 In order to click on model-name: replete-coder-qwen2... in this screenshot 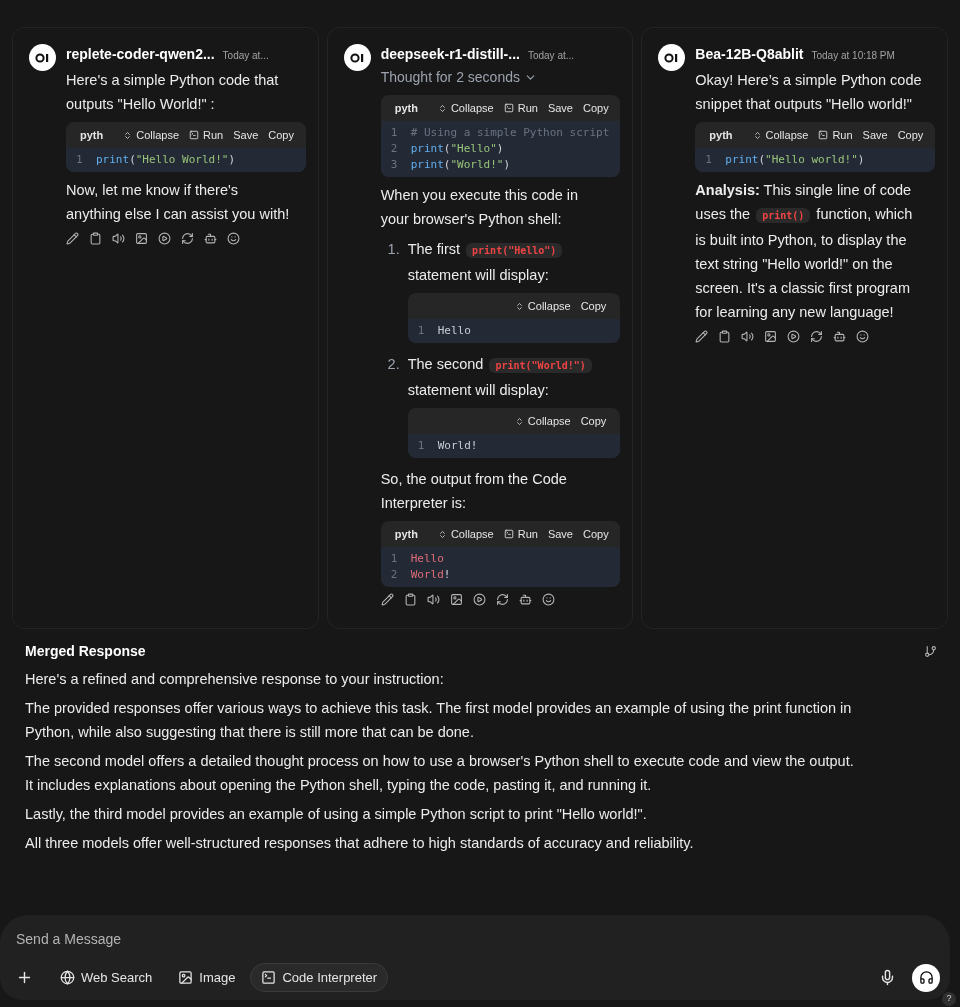, I will do `click(140, 54)`.